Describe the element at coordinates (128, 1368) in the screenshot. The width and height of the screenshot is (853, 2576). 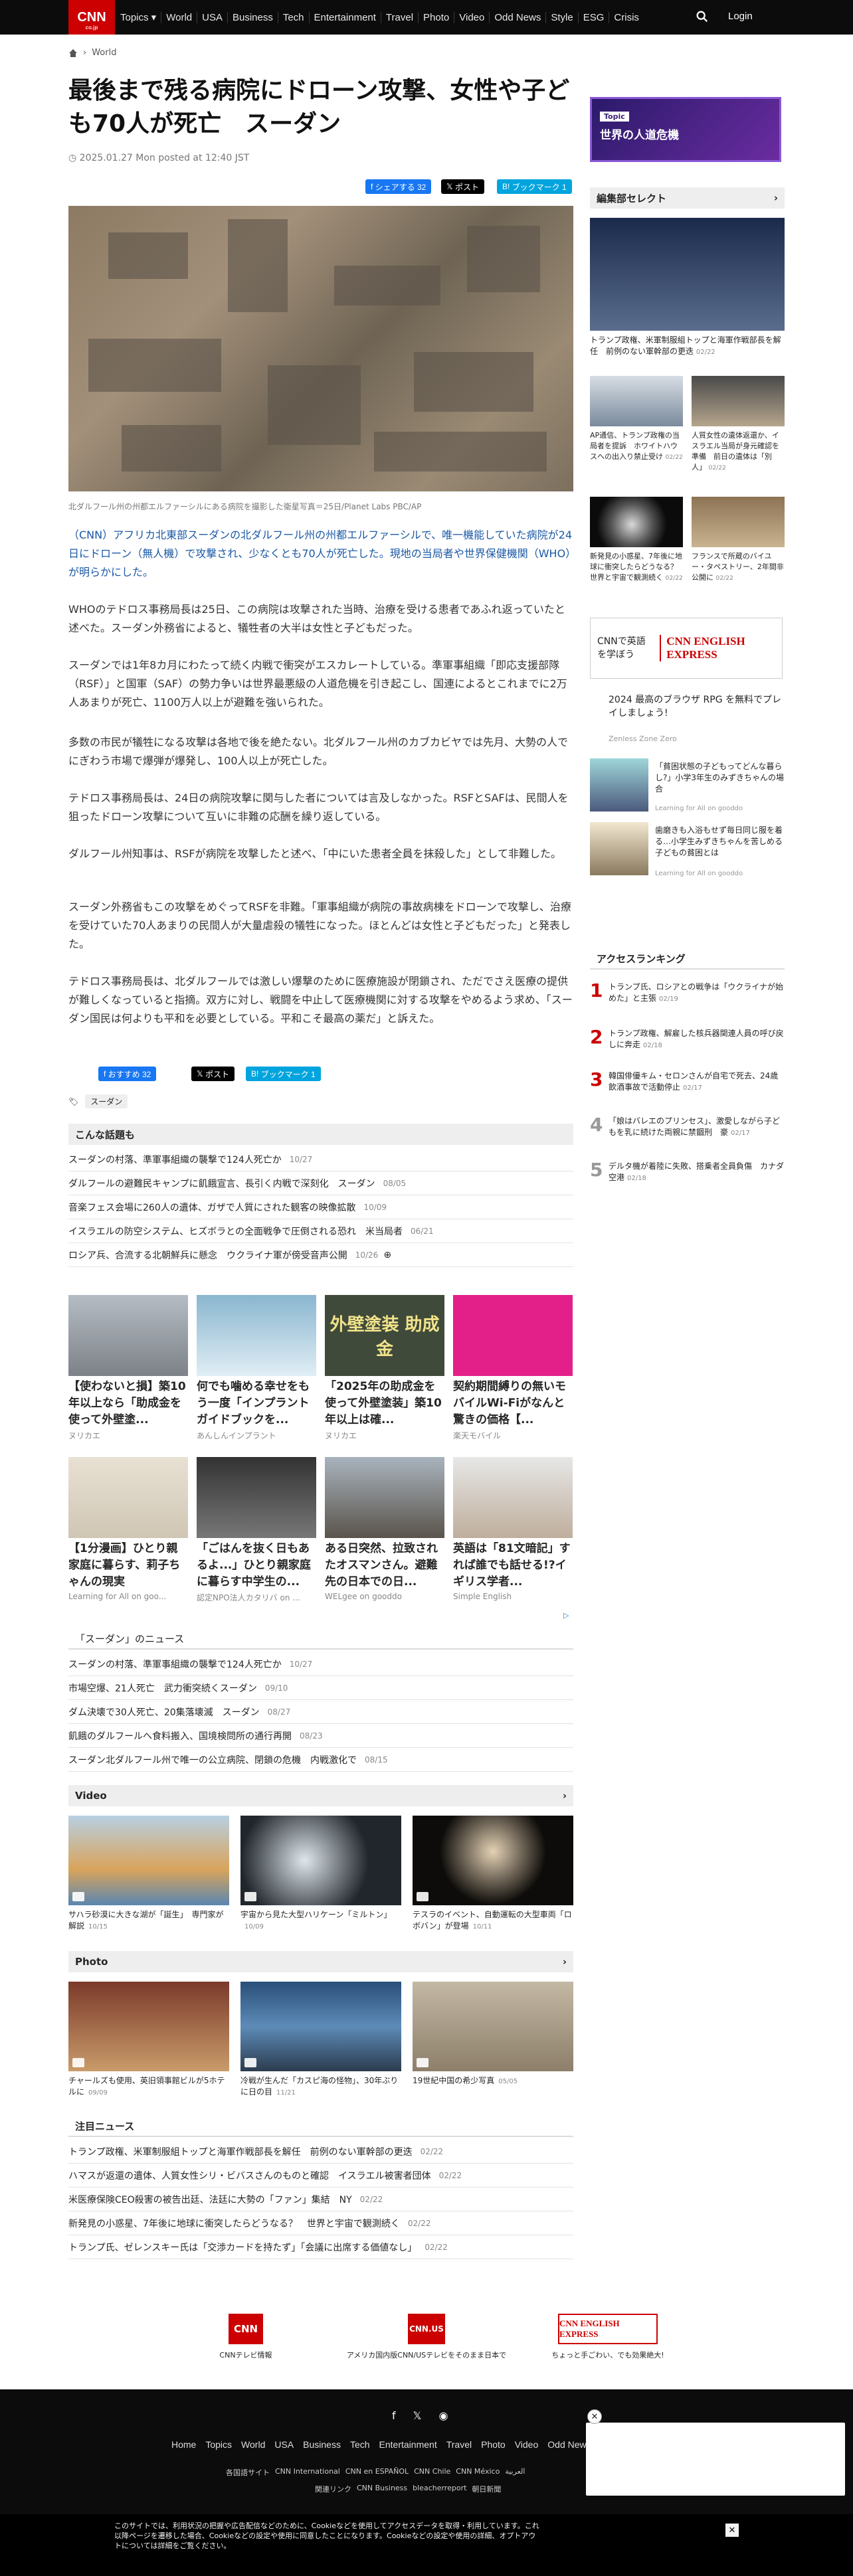
I see `promo-card: 【使わないと損】築10年以上なら「助成金を使って外壁塗... ヌリカエ` at that location.